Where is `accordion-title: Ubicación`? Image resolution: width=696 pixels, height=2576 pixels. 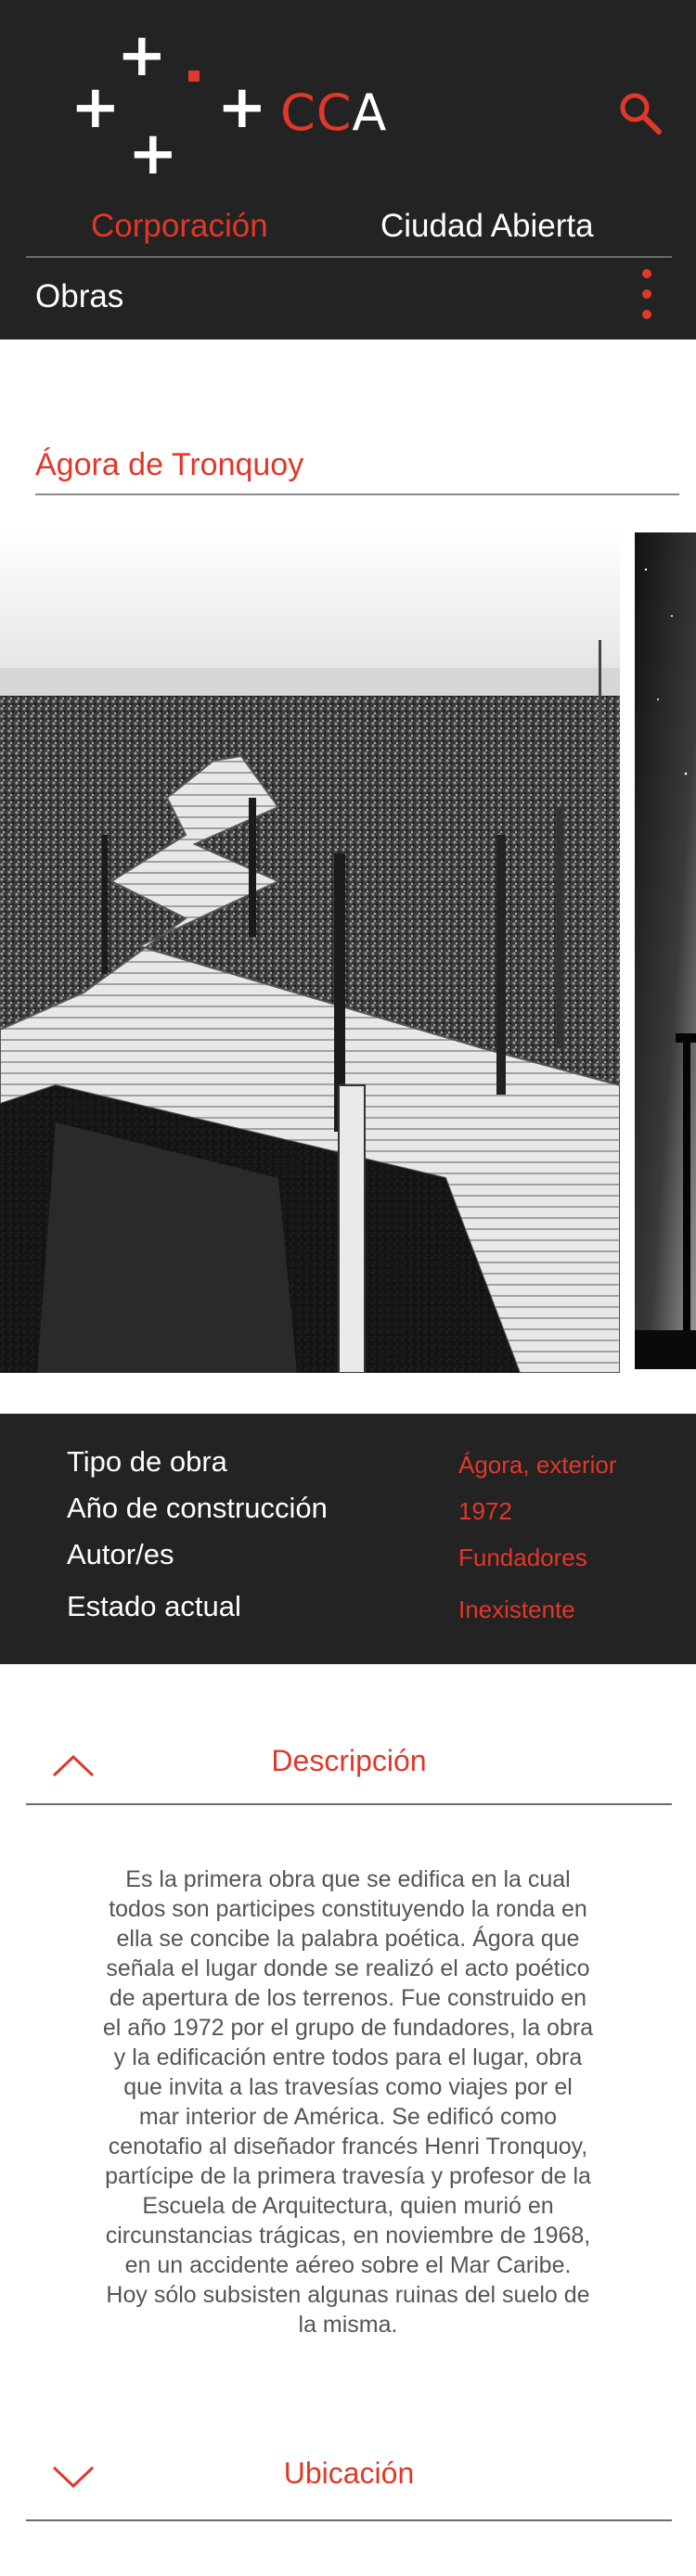
accordion-title: Ubicación is located at coordinates (349, 2473).